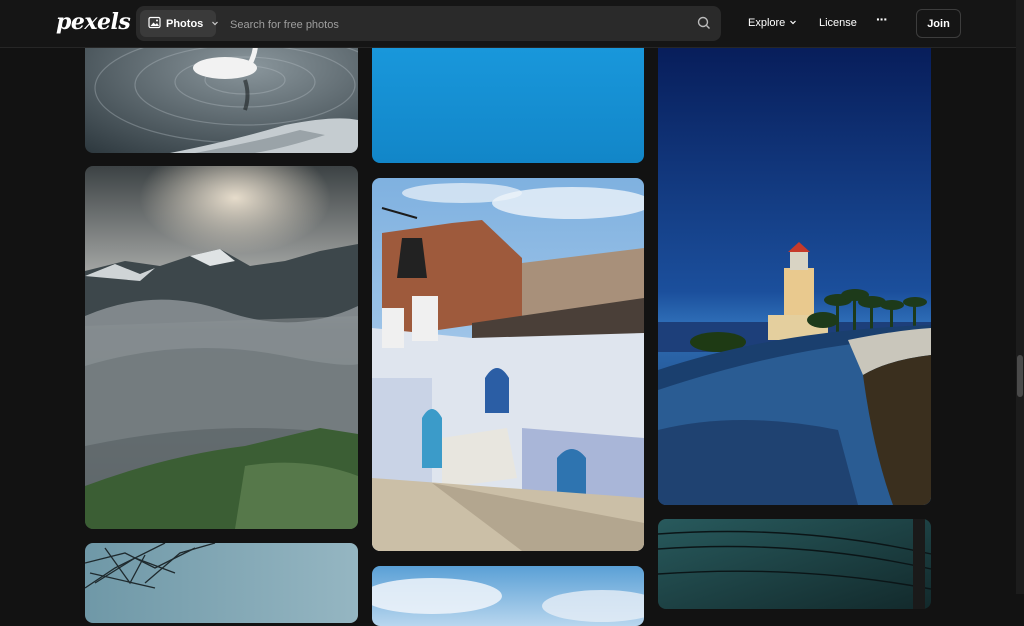 This screenshot has height=626, width=1024. I want to click on pexels-logo: pexels, so click(93, 22).